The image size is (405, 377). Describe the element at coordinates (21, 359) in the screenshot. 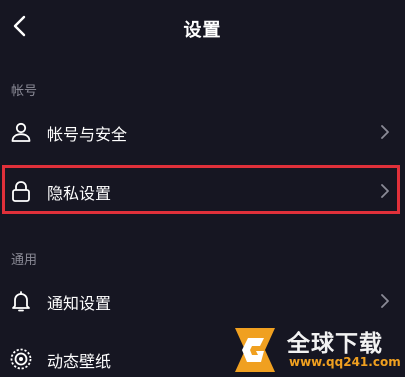

I see `wallpaper-icon` at that location.